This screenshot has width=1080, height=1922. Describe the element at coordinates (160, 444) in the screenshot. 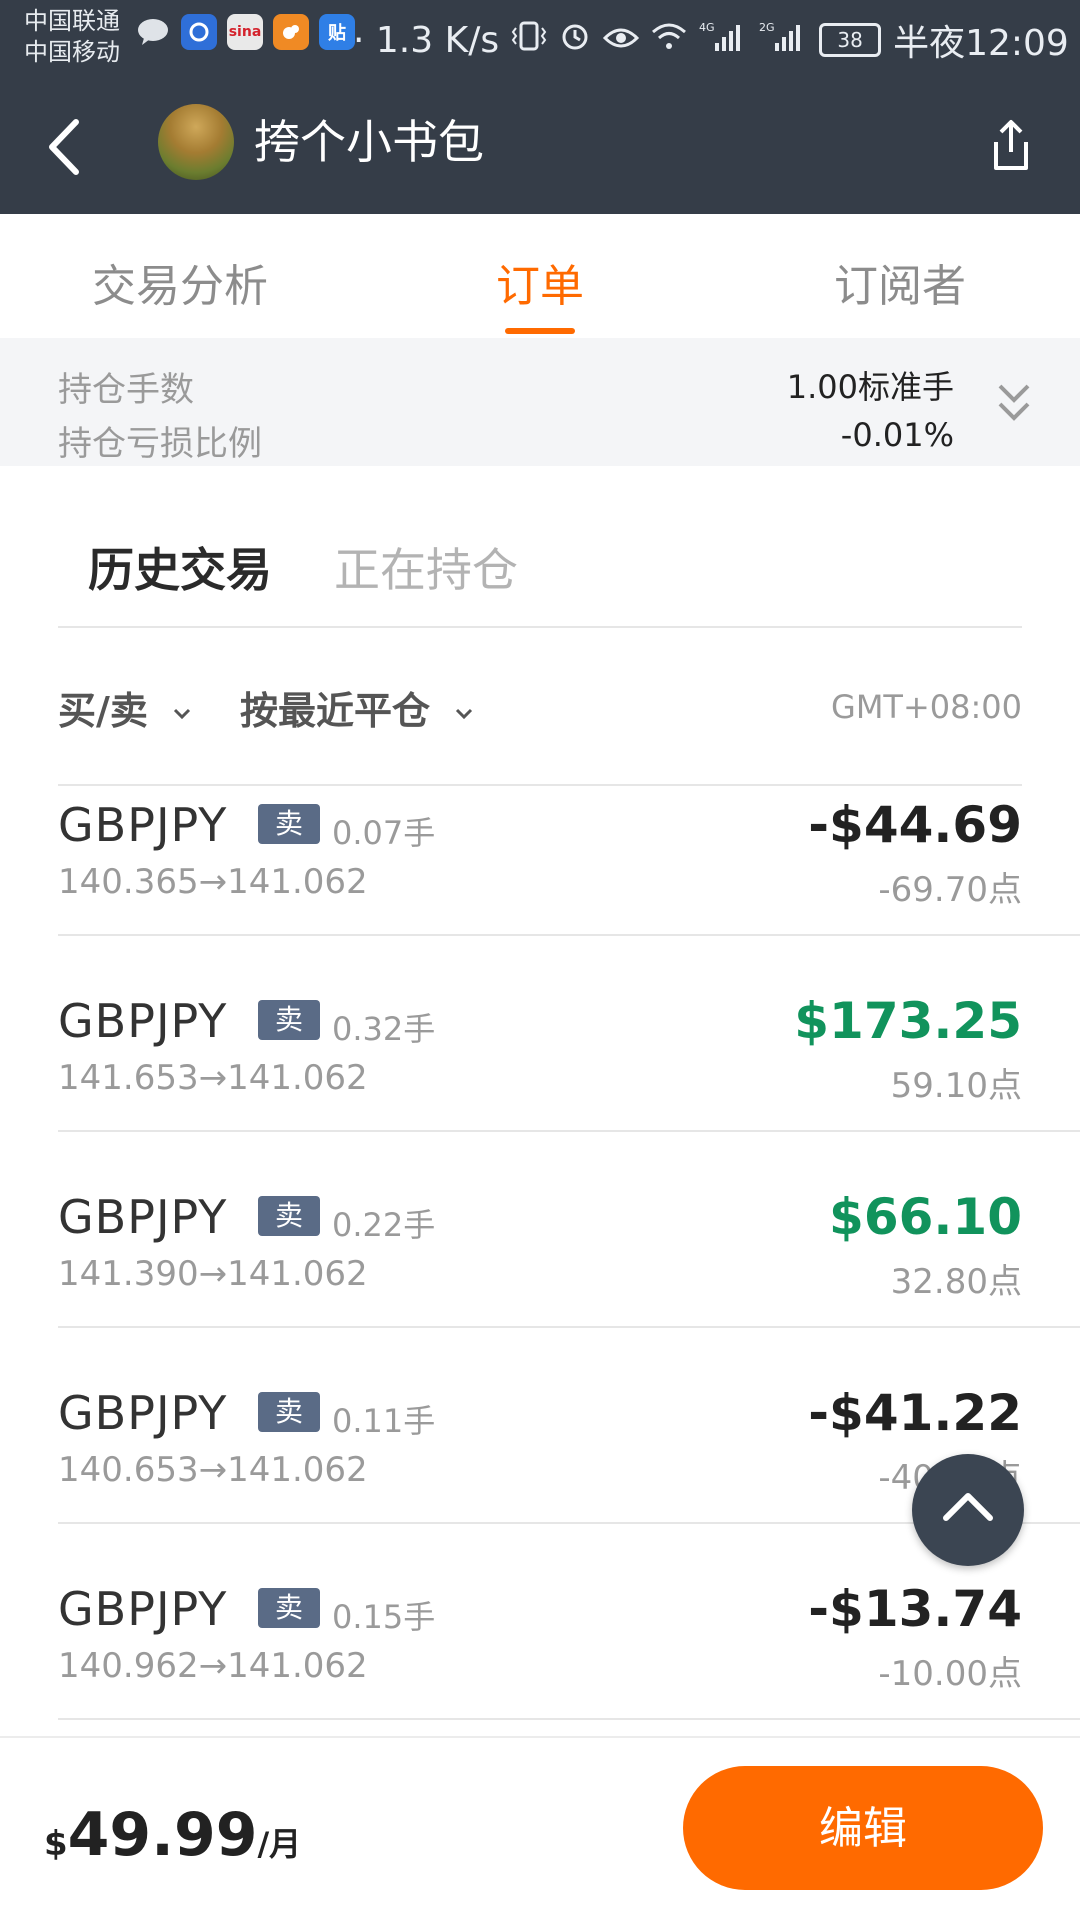

I see `pl-ratio-label: 持仓亏损比例` at that location.